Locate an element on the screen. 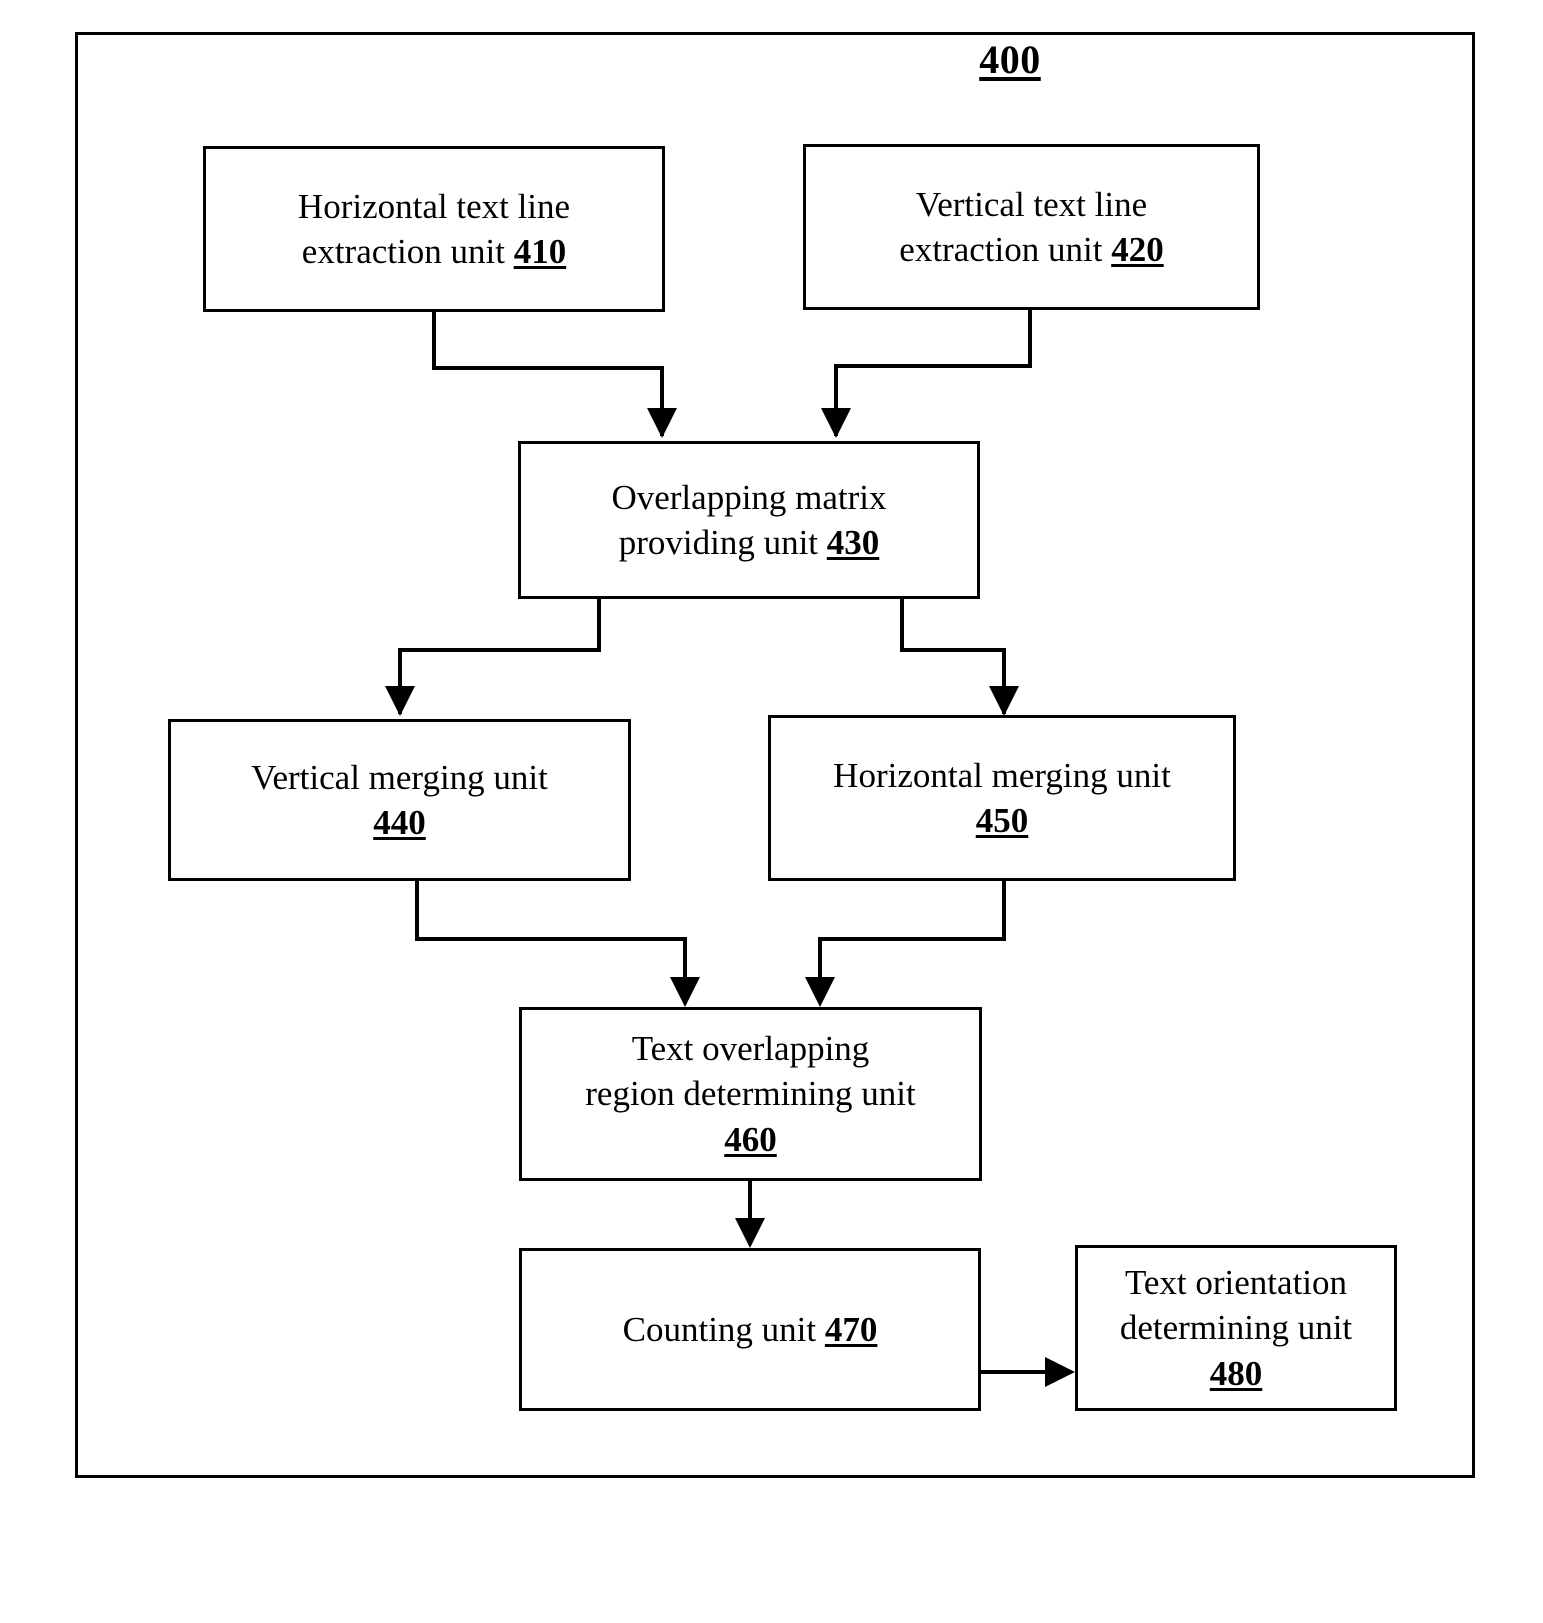  node-vertical-merging-unit: Vertical merging unit 440 is located at coordinates (399, 800).